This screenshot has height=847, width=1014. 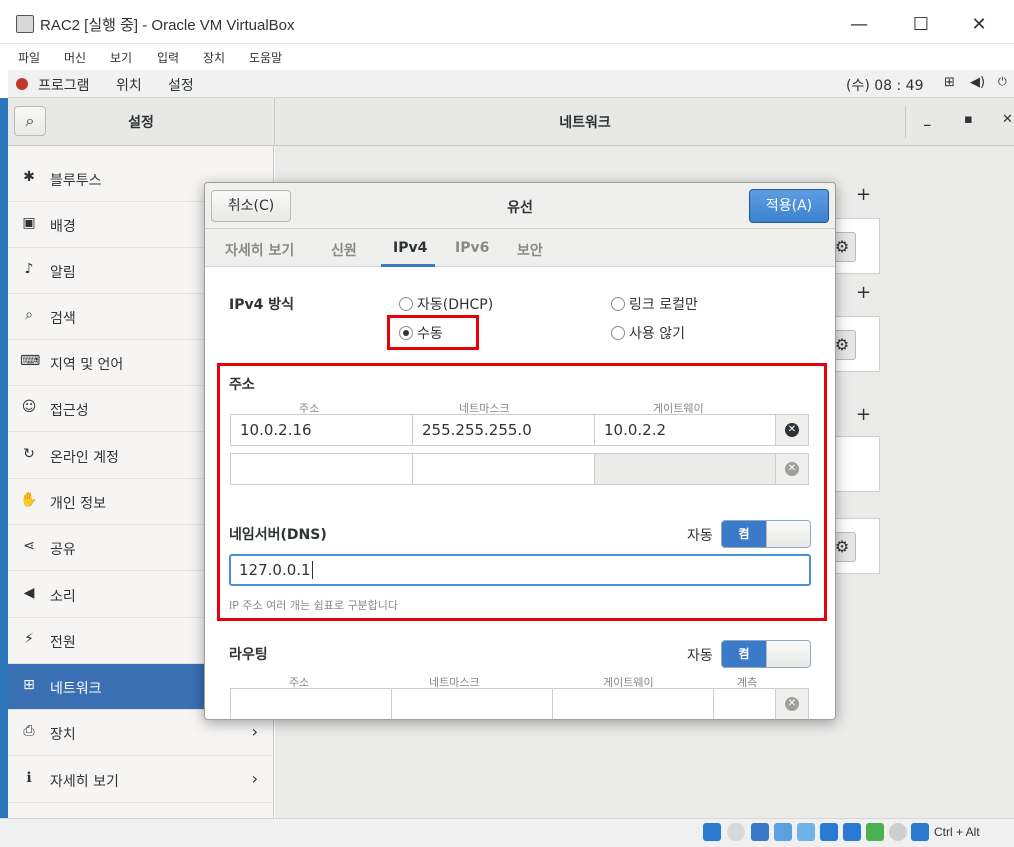 What do you see at coordinates (29, 639) in the screenshot?
I see `power-icon: ⚡` at bounding box center [29, 639].